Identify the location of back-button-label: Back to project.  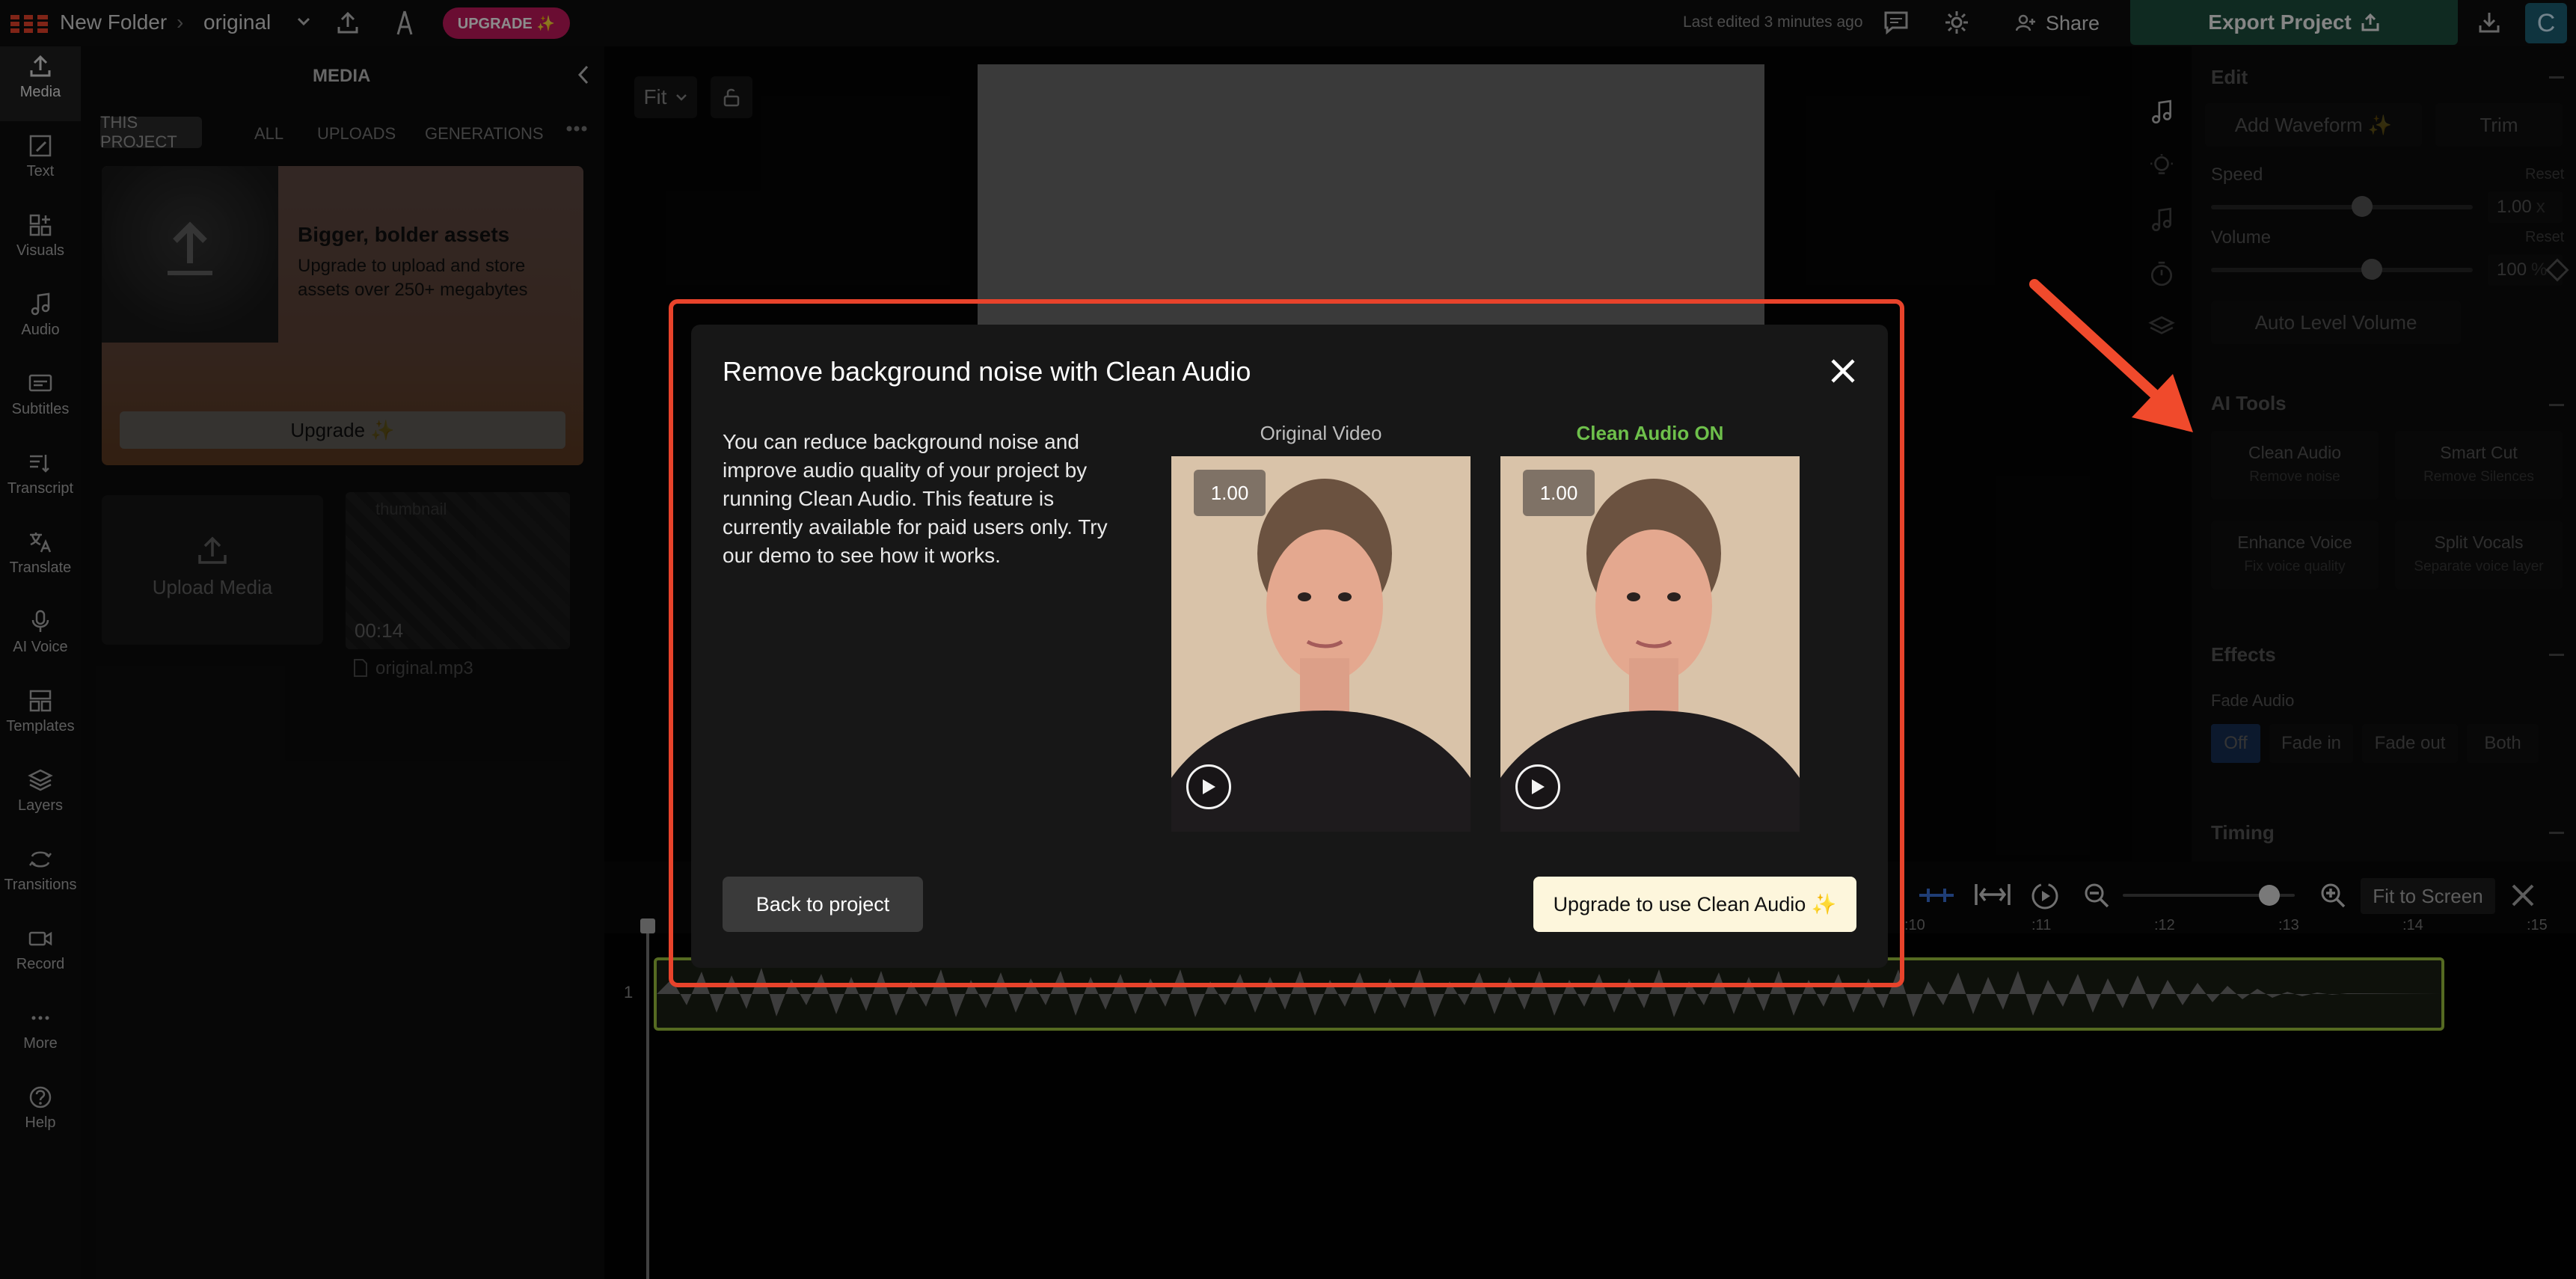
(822, 903).